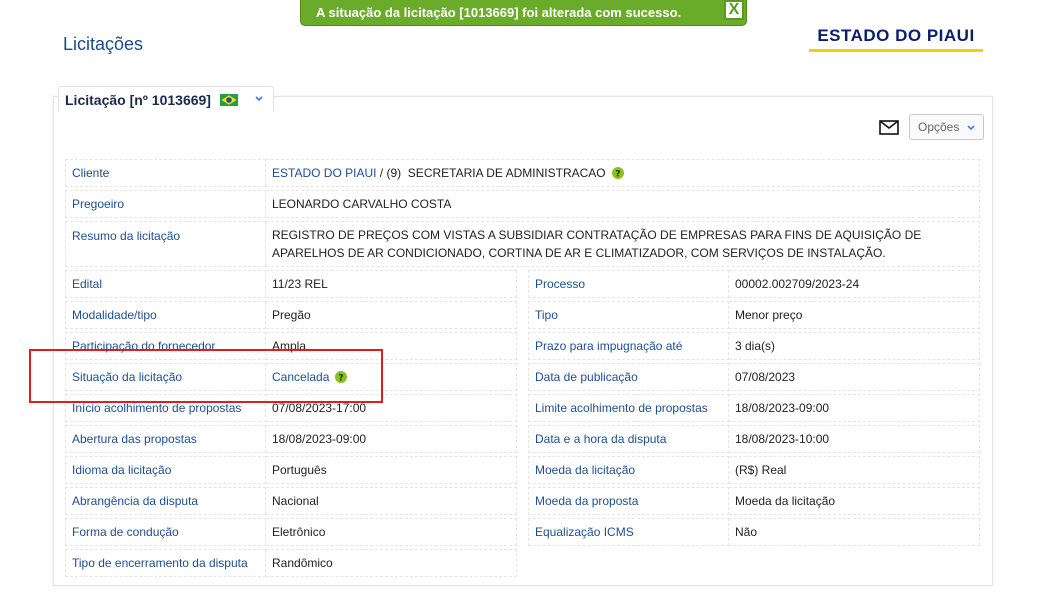 This screenshot has width=1053, height=611. I want to click on label-tipo-de-encerramento-da-disputa: Tipo de encerramento da disputa, so click(165, 563).